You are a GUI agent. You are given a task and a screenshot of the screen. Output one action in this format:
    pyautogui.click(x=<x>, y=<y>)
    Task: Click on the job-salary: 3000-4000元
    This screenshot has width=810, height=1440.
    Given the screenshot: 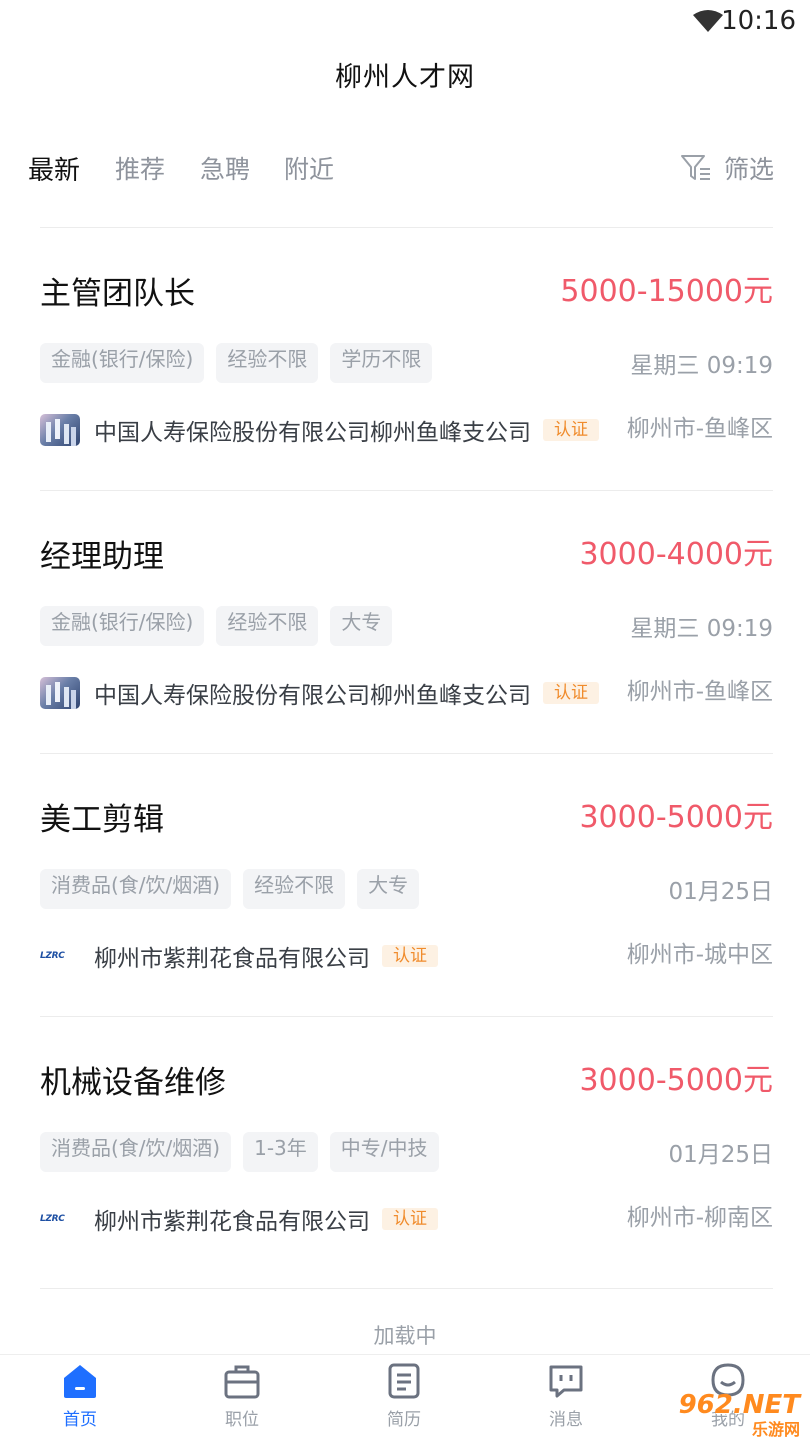 What is the action you would take?
    pyautogui.click(x=676, y=554)
    